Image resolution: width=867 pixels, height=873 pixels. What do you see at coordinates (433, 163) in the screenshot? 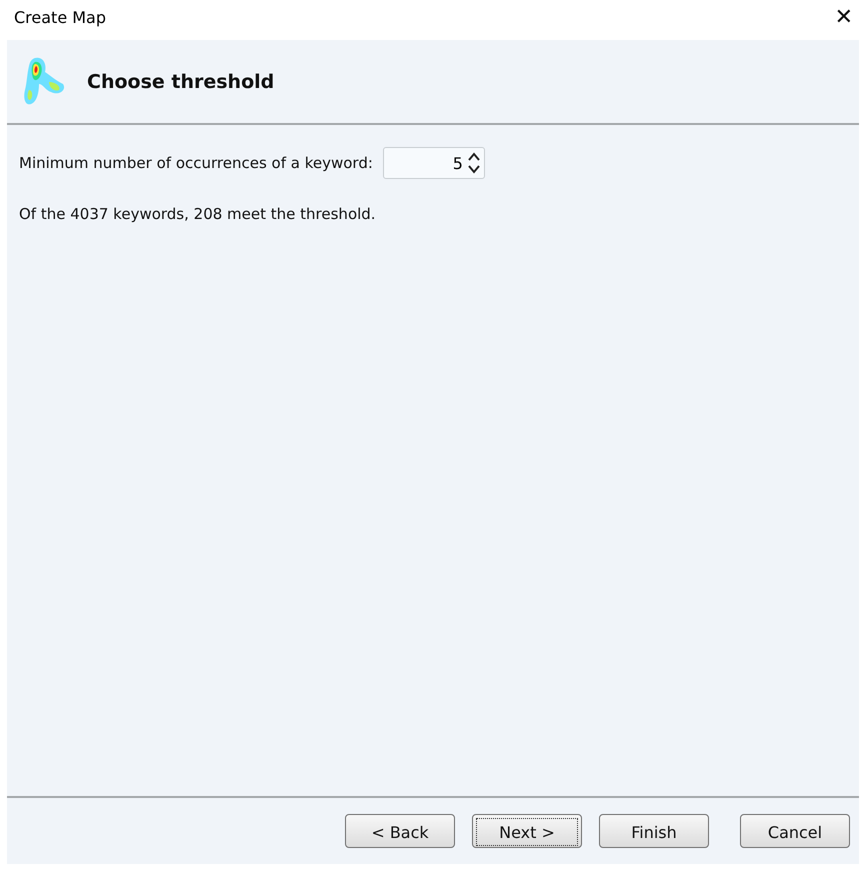
I see `threshold-spinner: 5` at bounding box center [433, 163].